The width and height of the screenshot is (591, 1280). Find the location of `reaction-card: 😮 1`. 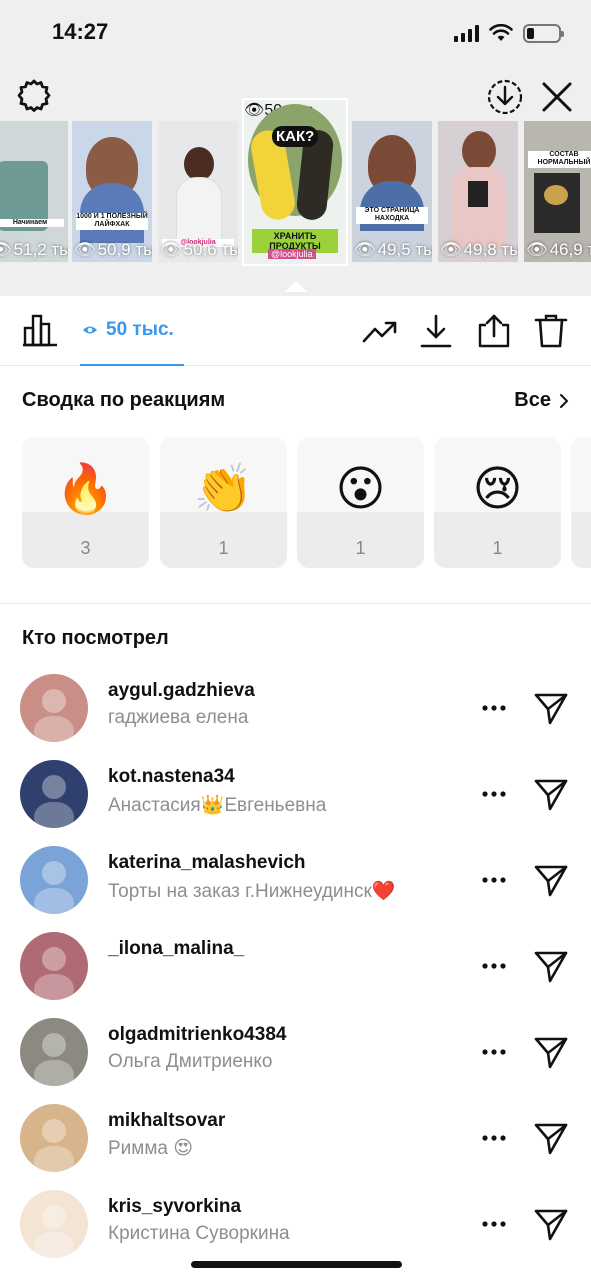

reaction-card: 😮 1 is located at coordinates (360, 502).